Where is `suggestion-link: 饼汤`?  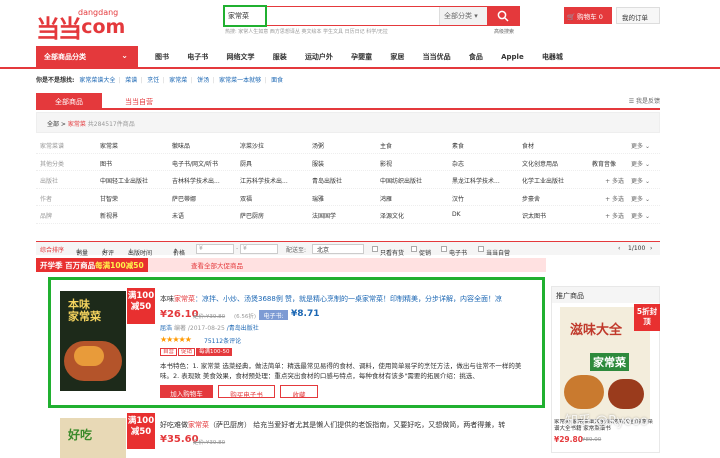
suggestion-link: 饼汤 is located at coordinates (203, 80).